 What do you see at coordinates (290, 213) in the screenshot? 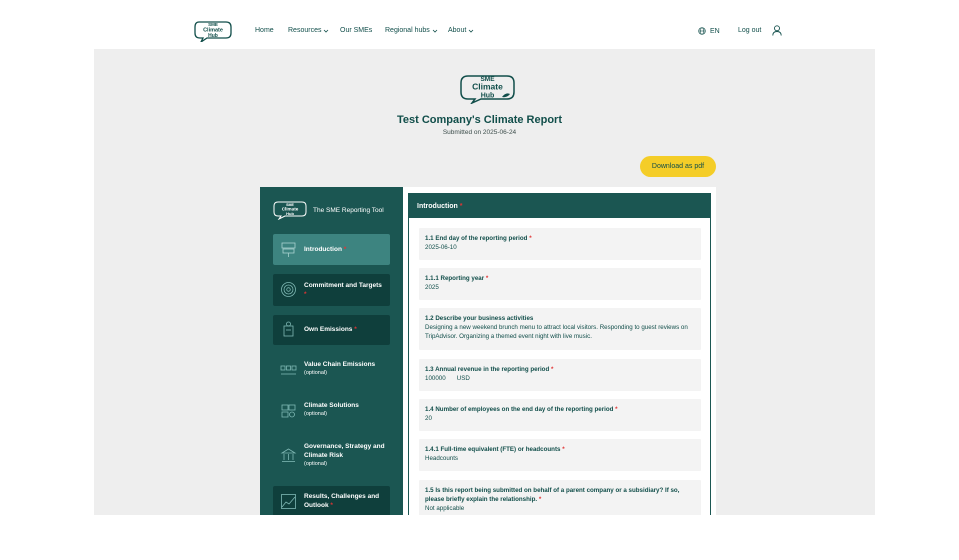
I see `sidebar-logo-text-3: Hub` at bounding box center [290, 213].